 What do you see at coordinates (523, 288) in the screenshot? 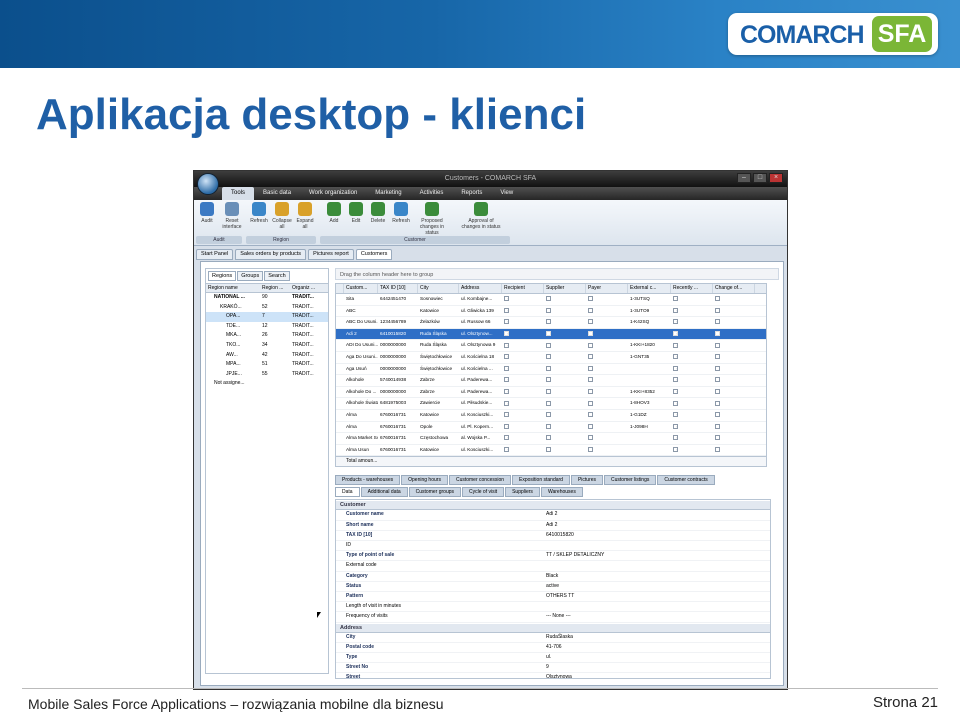
I see `grid-column-header: Recipient` at bounding box center [523, 288].